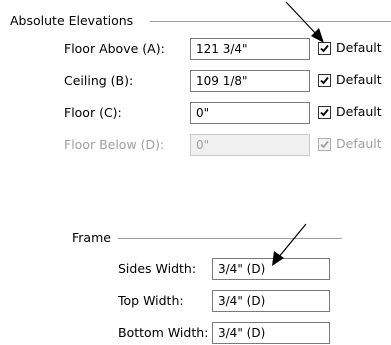 The image size is (391, 345). What do you see at coordinates (250, 113) in the screenshot?
I see `floor-input: 0"` at bounding box center [250, 113].